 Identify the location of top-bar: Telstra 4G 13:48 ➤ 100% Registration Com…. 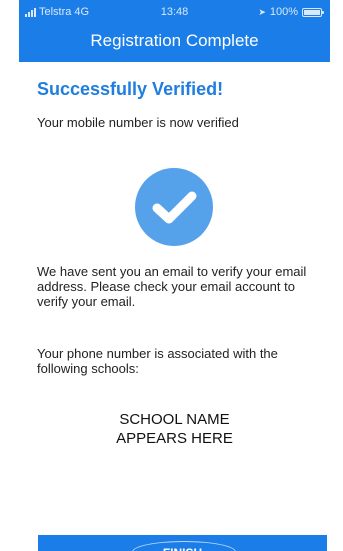
(174, 31).